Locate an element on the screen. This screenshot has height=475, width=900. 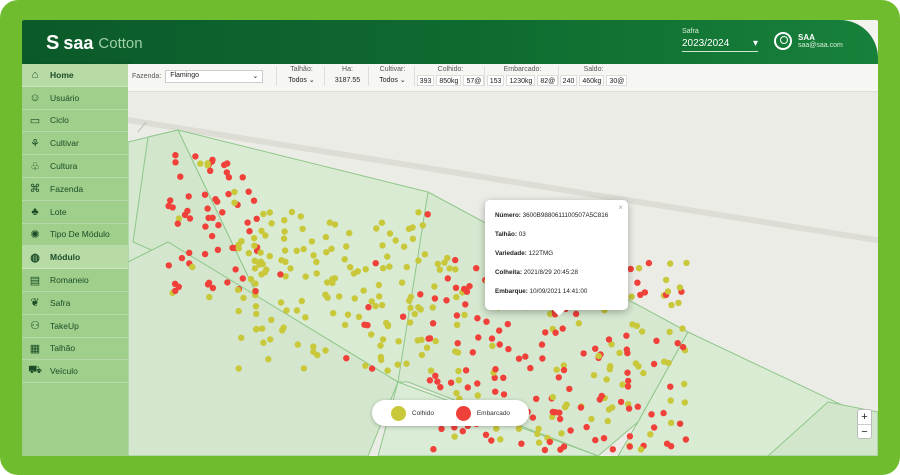
sidebar-item-veiculo: ⛟ Veículo is located at coordinates (75, 372).